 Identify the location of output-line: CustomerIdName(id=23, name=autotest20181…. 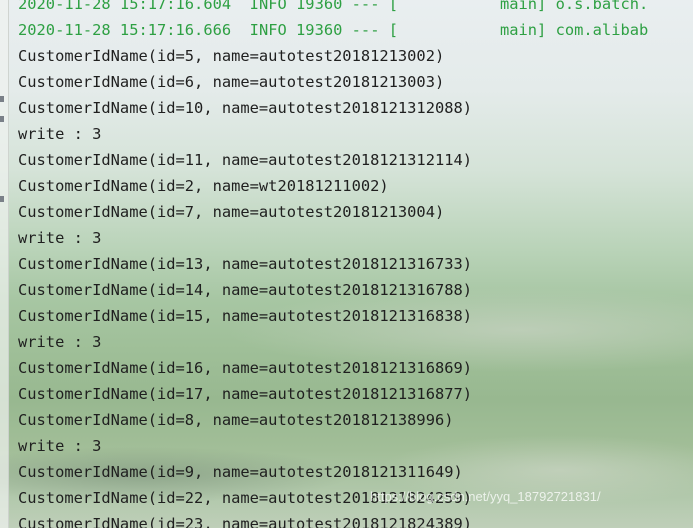
(245, 521).